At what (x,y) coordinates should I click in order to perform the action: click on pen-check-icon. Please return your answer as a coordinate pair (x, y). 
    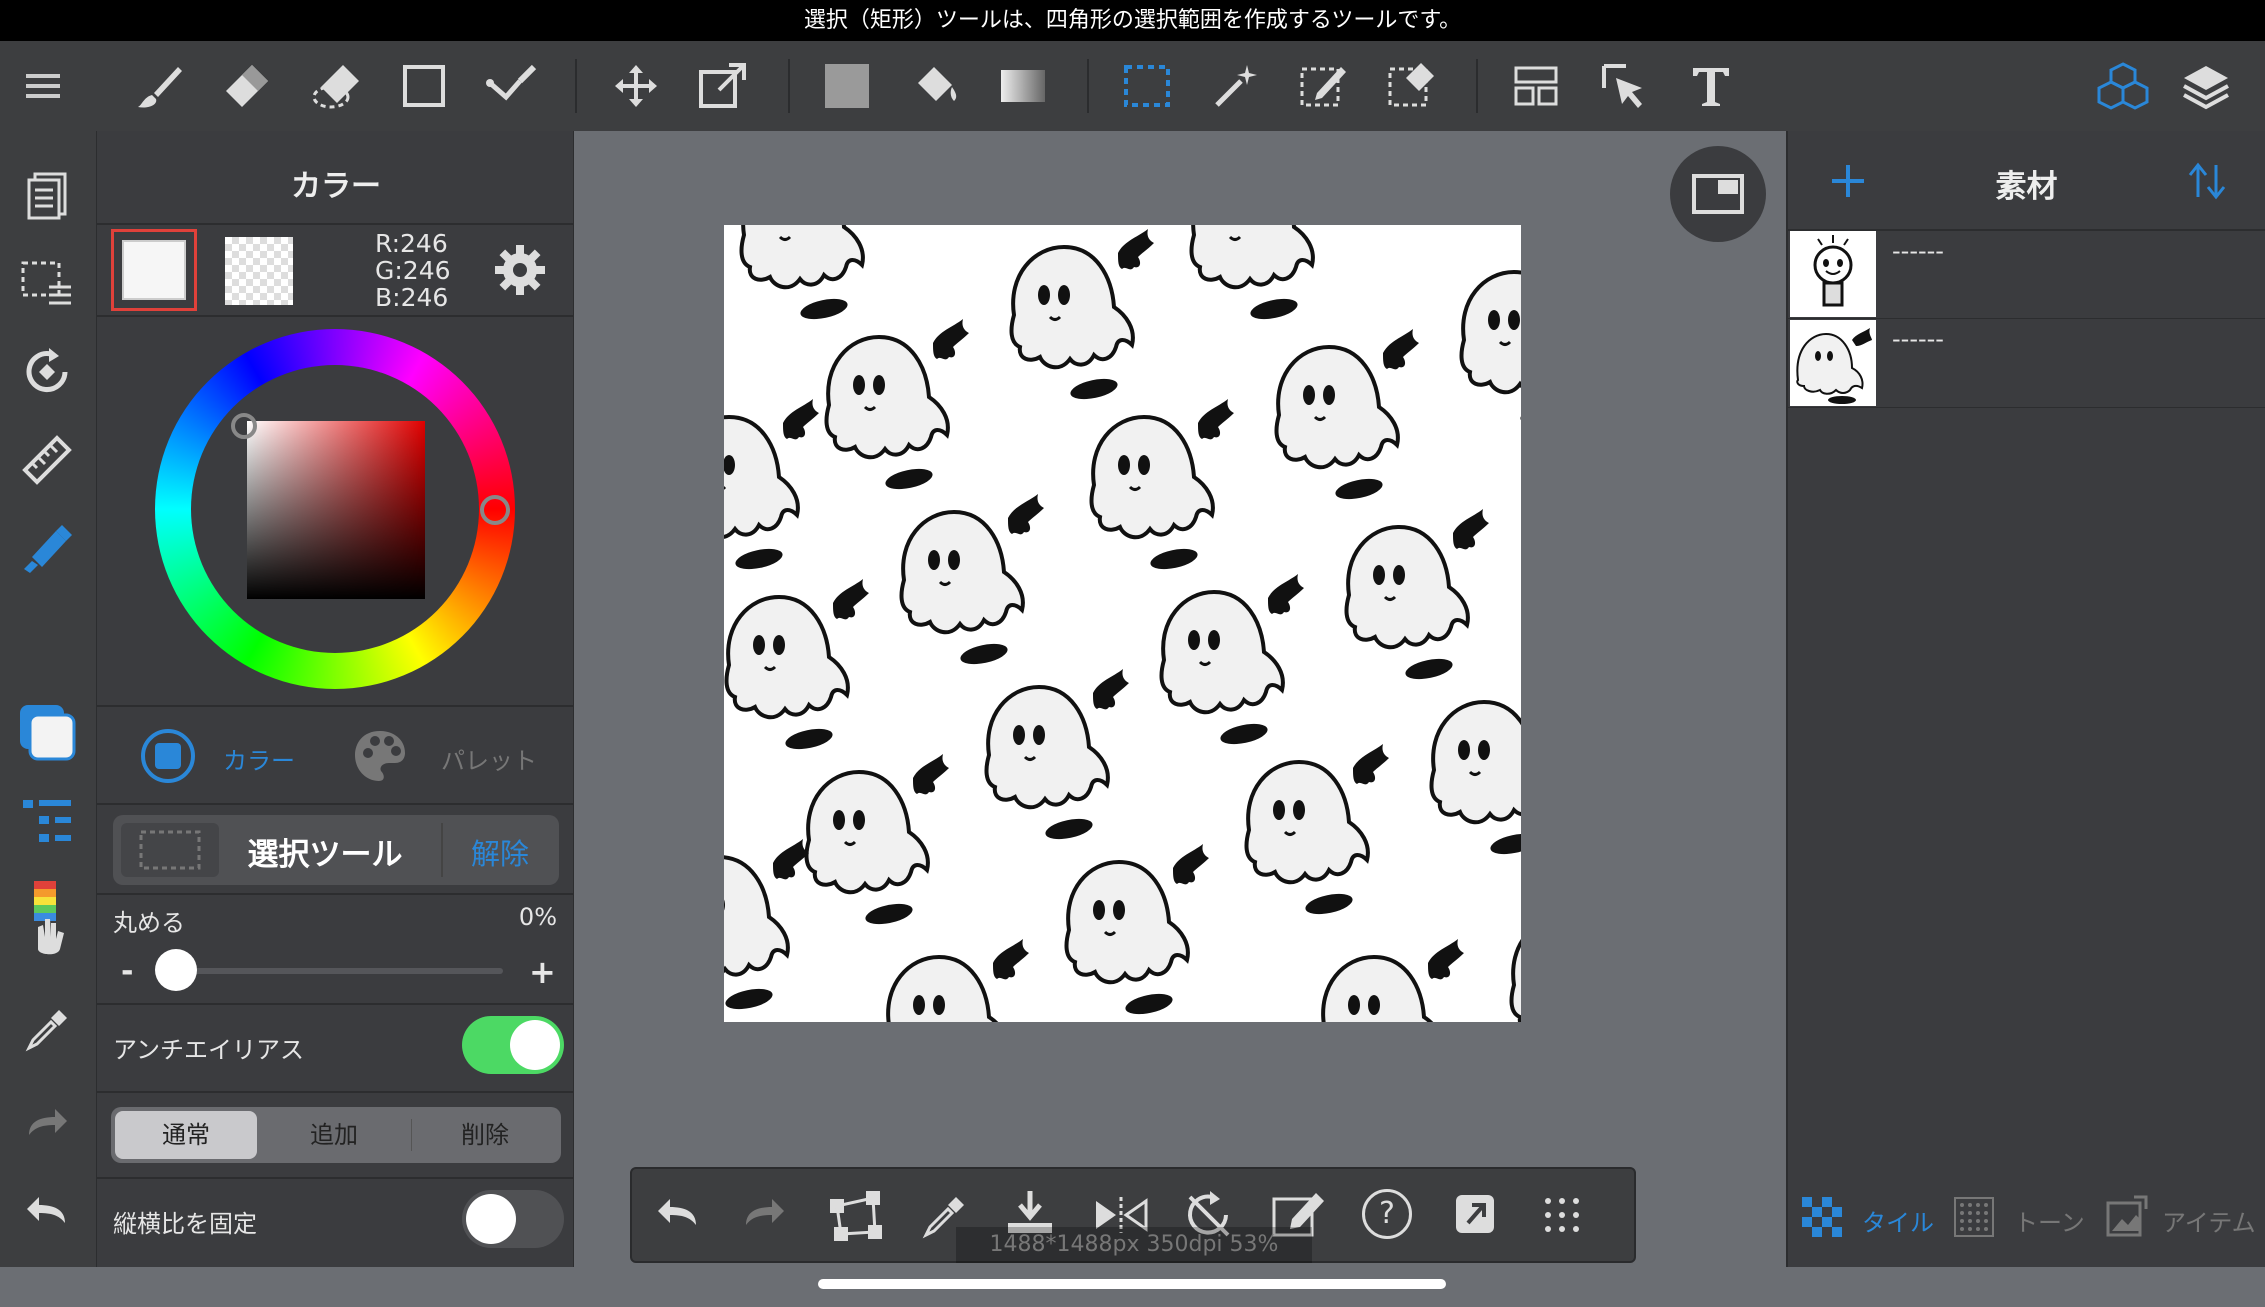
    Looking at the image, I should click on (512, 86).